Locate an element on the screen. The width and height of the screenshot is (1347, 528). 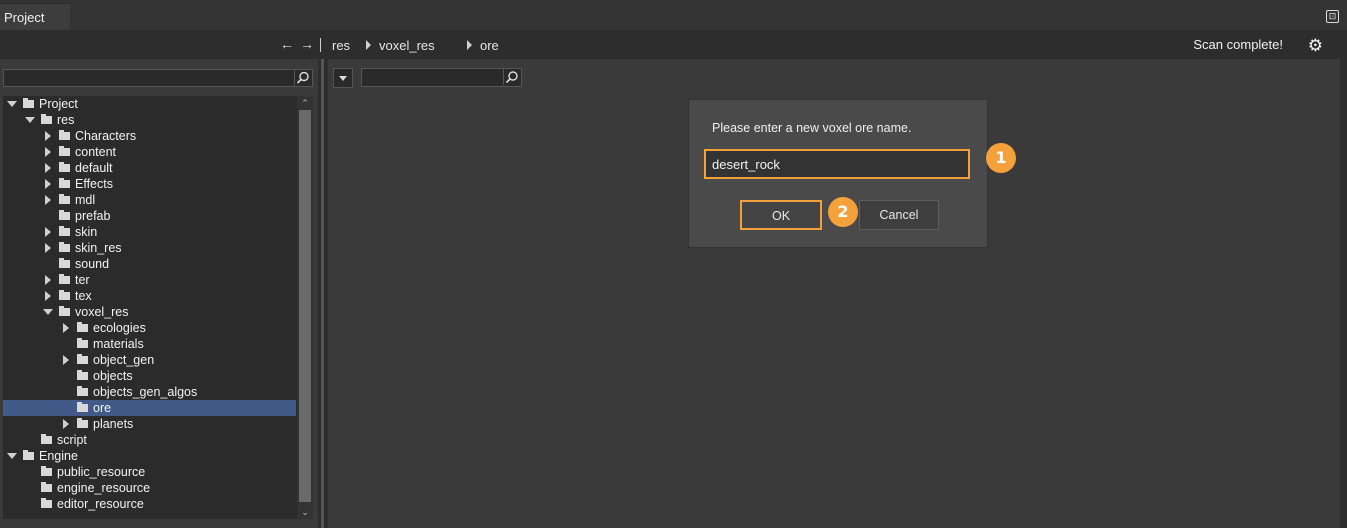
tree-item-ore: ore is located at coordinates (149, 408).